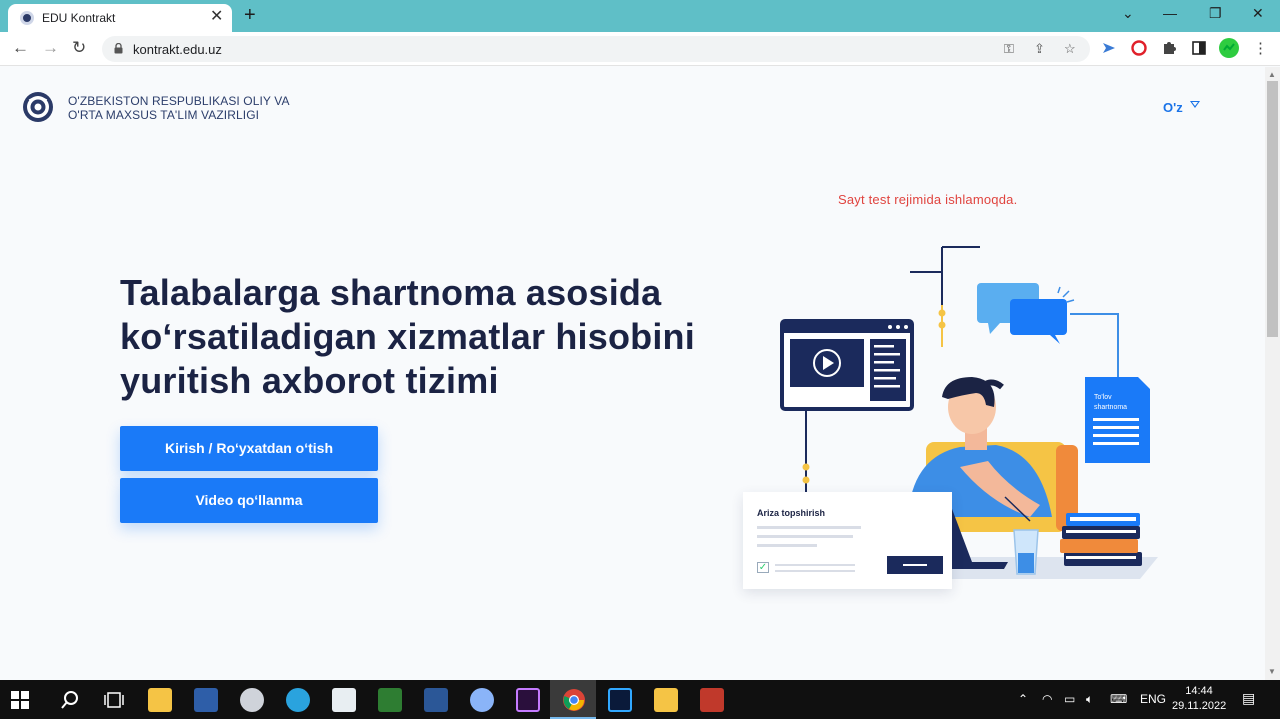 The width and height of the screenshot is (1280, 719). Describe the element at coordinates (1069, 699) in the screenshot. I see `battery-icon: ▭` at that location.